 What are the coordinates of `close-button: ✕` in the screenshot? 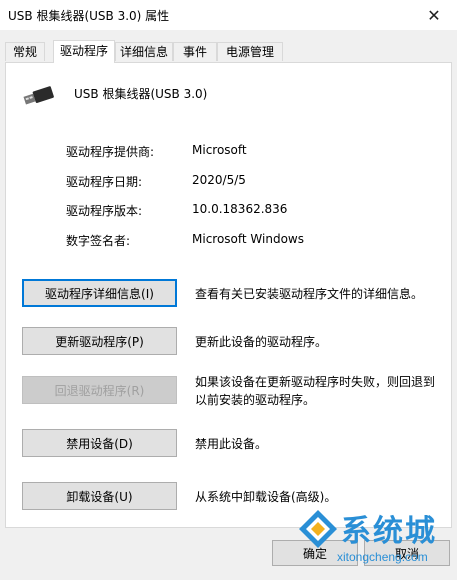 It's located at (434, 15).